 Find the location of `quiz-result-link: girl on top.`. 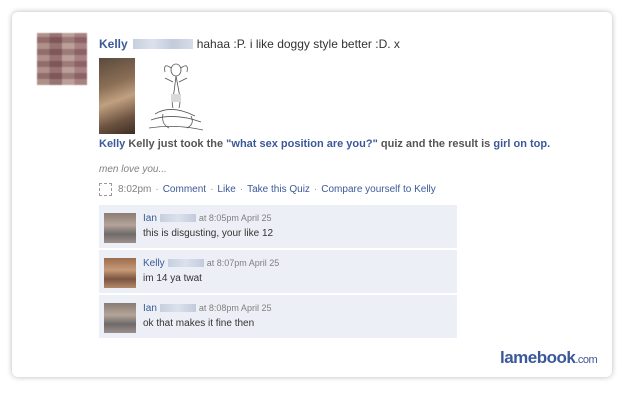

quiz-result-link: girl on top. is located at coordinates (521, 144).